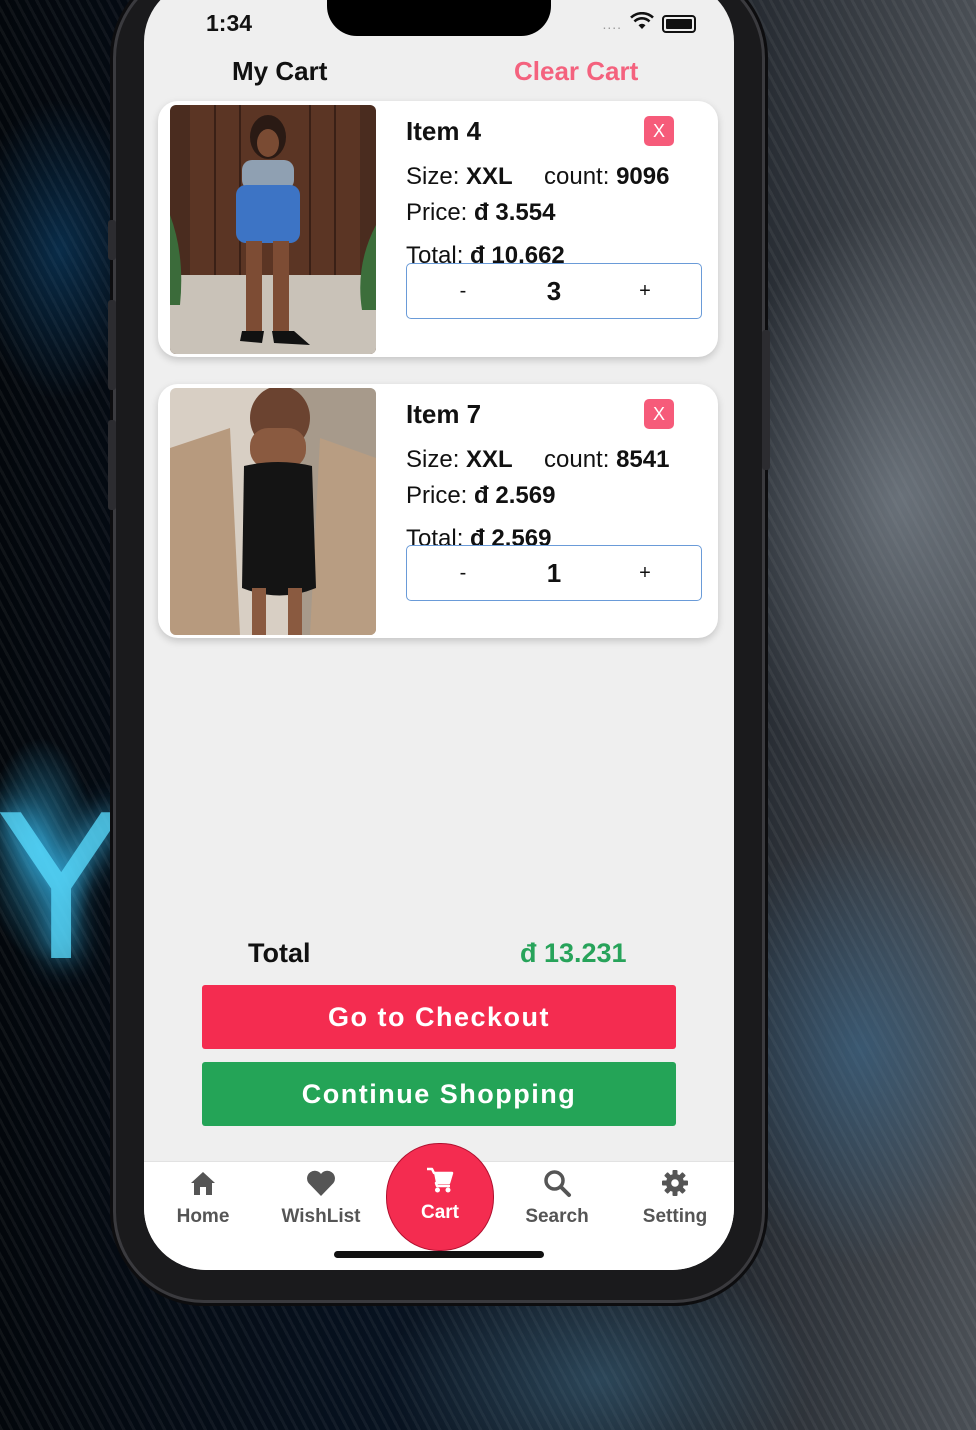 The image size is (976, 1430). I want to click on cart-total-label: Total, so click(279, 953).